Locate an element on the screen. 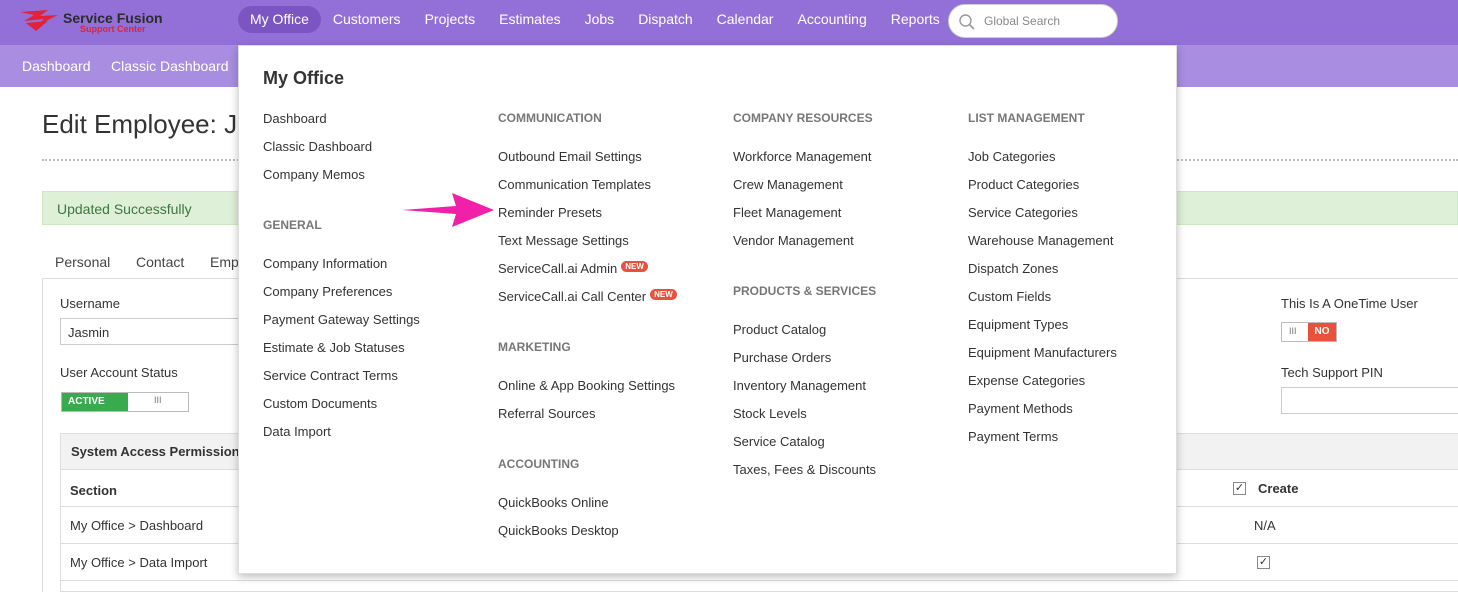 The height and width of the screenshot is (592, 1458). menu-item: Payment Terms is located at coordinates (1013, 436).